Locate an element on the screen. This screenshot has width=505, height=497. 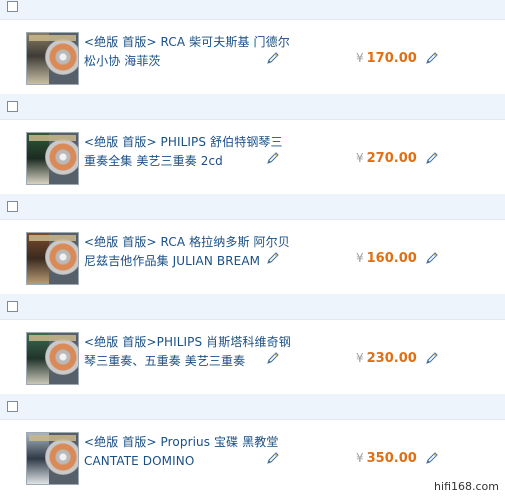
item-price: ¥230.00 is located at coordinates (386, 358).